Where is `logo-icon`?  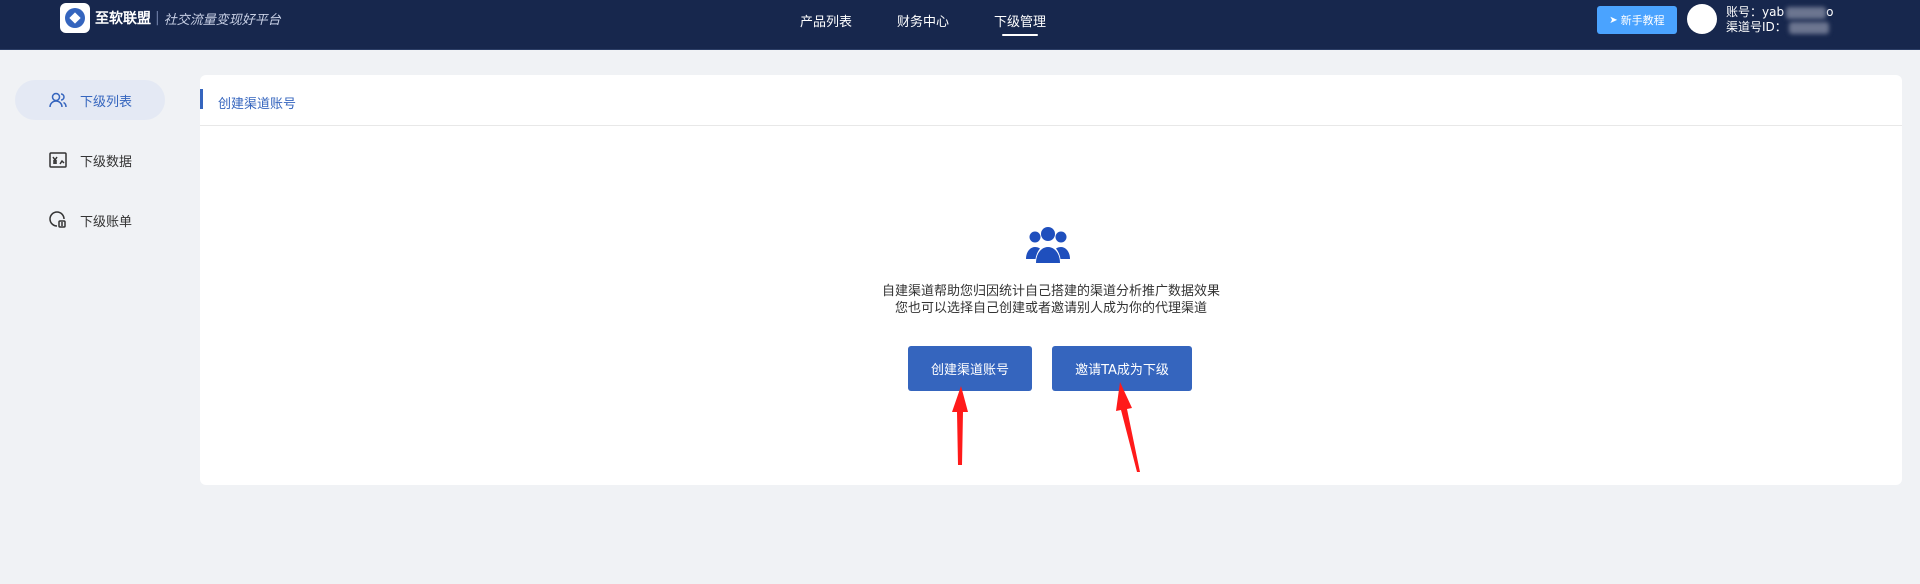 logo-icon is located at coordinates (75, 18).